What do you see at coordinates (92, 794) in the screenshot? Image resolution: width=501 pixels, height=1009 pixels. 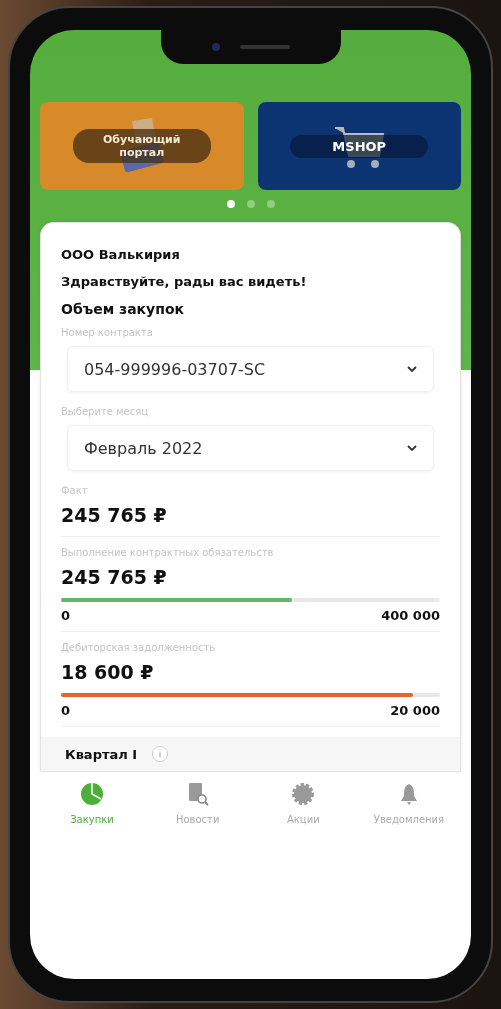 I see `pie-chart-icon` at bounding box center [92, 794].